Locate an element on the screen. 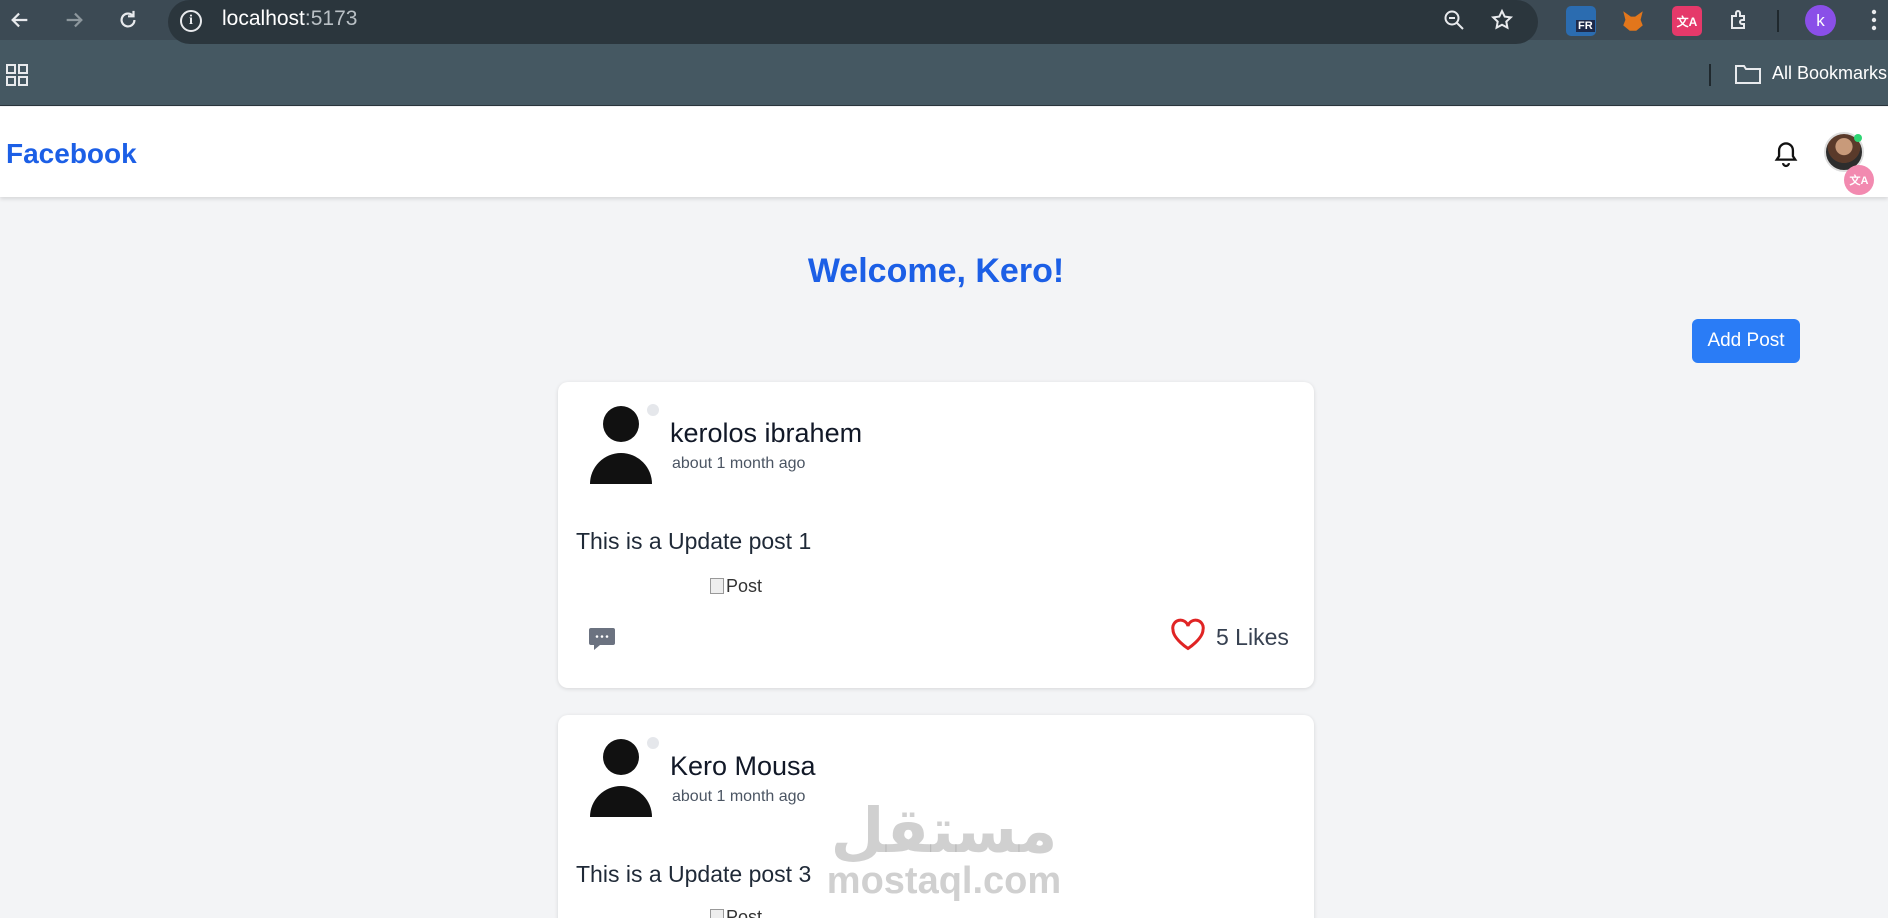 Image resolution: width=1888 pixels, height=918 pixels. heart-icon is located at coordinates (1188, 635).